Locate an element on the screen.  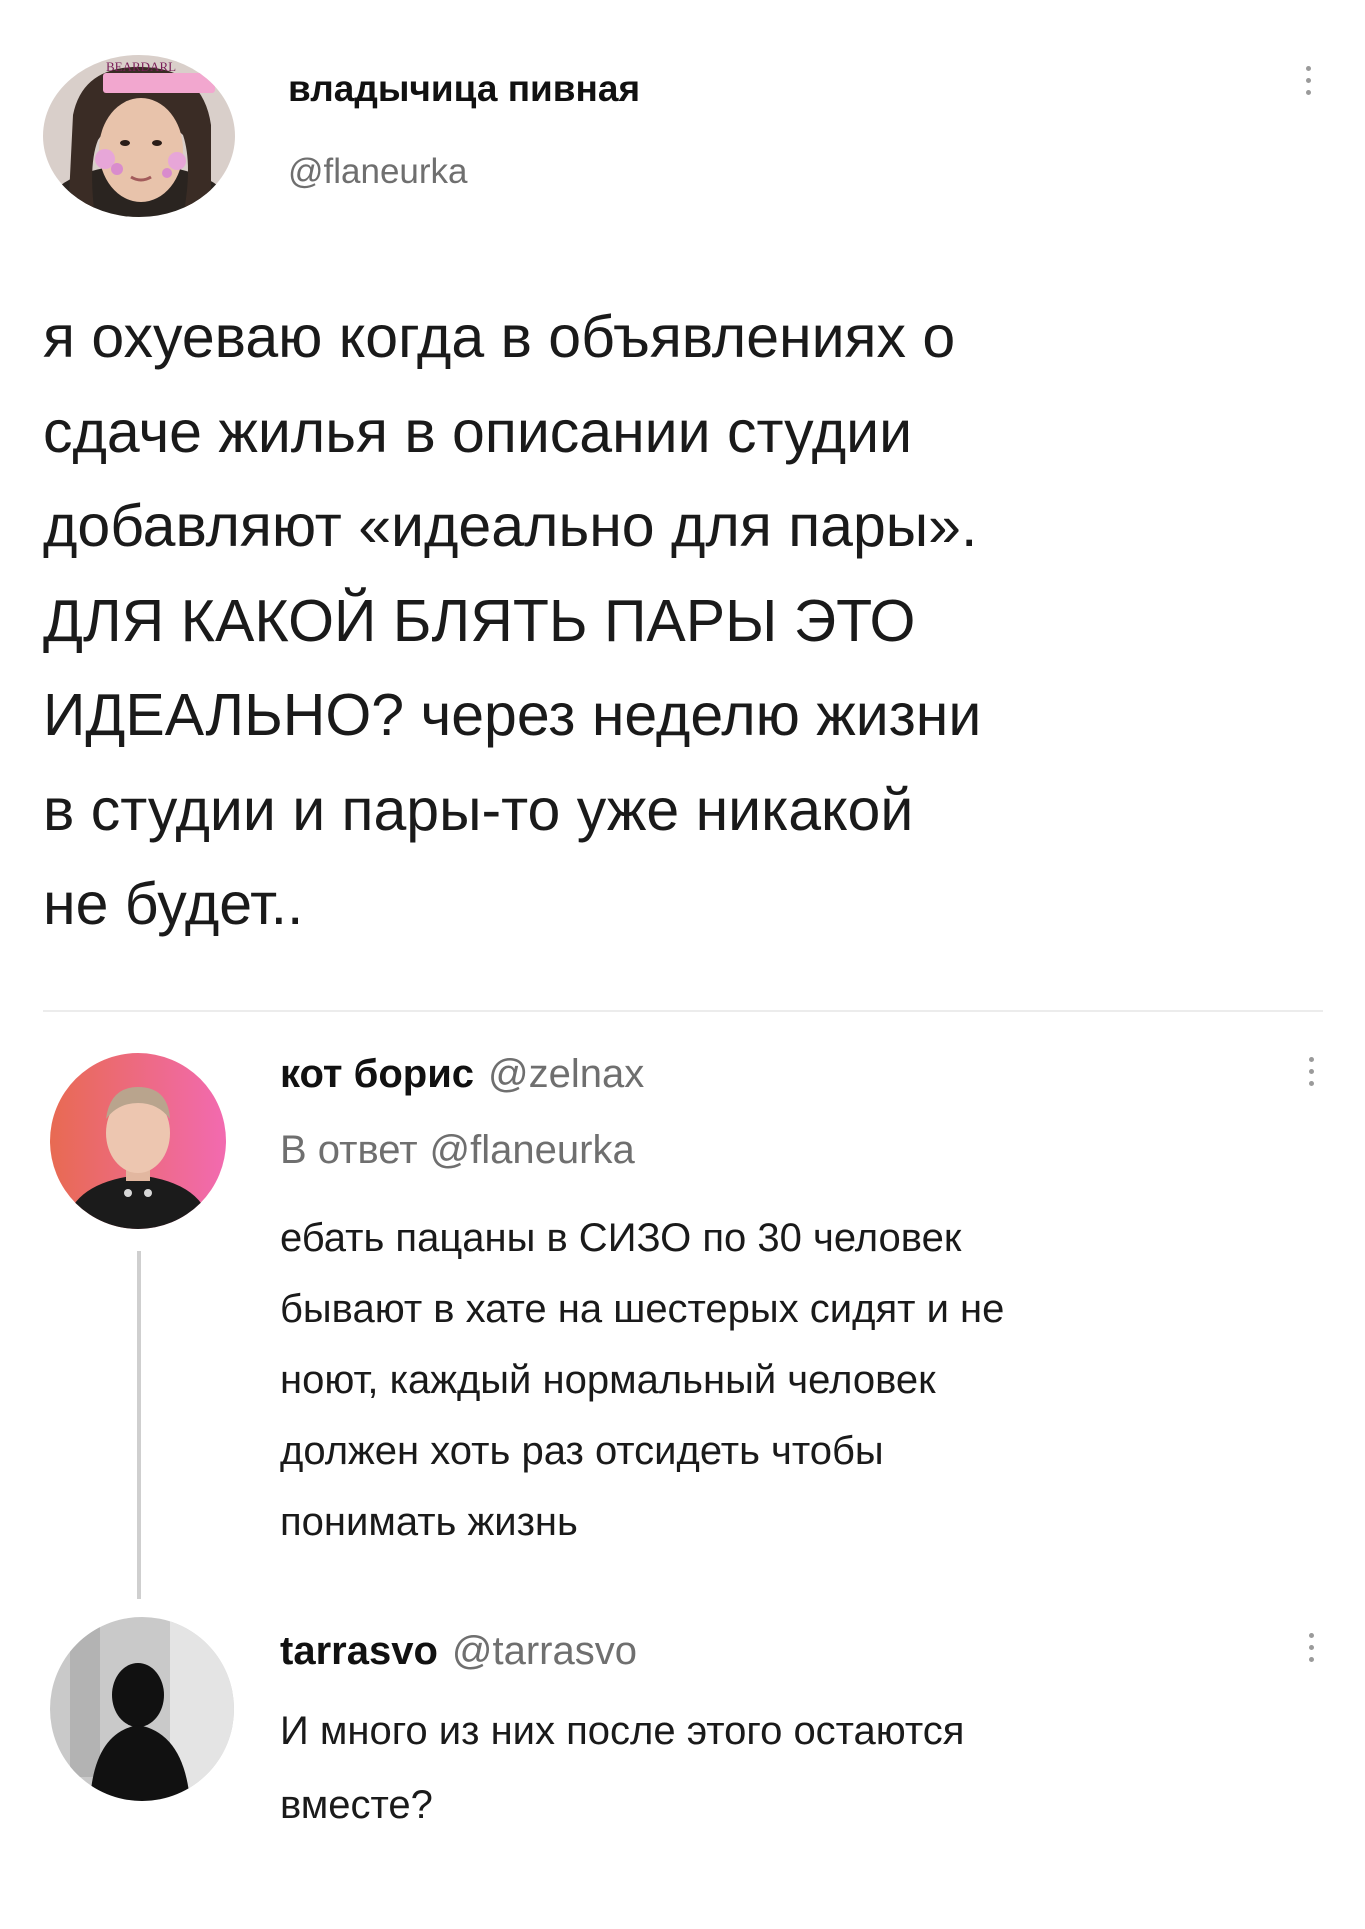
author-name: владычица пивная is located at coordinates (464, 89).